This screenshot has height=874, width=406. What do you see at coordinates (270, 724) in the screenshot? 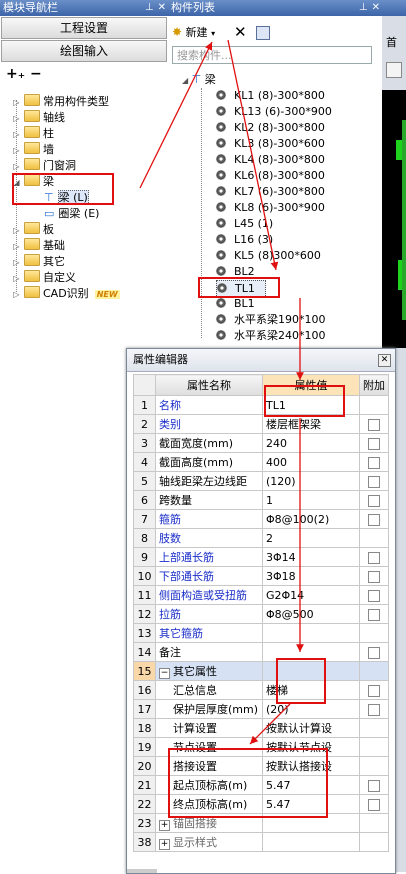
I see `arrow-to-elevations` at bounding box center [270, 724].